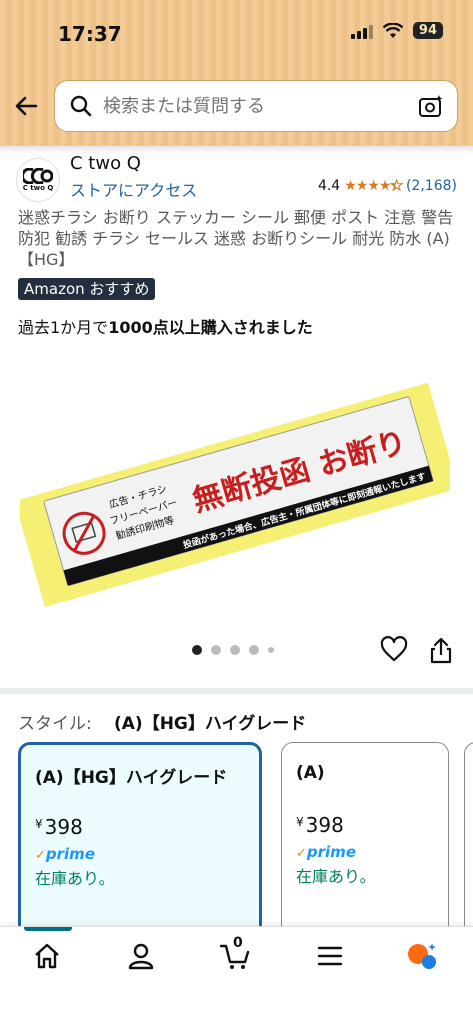 This screenshot has width=473, height=1024. What do you see at coordinates (141, 956) in the screenshot?
I see `account-icon` at bounding box center [141, 956].